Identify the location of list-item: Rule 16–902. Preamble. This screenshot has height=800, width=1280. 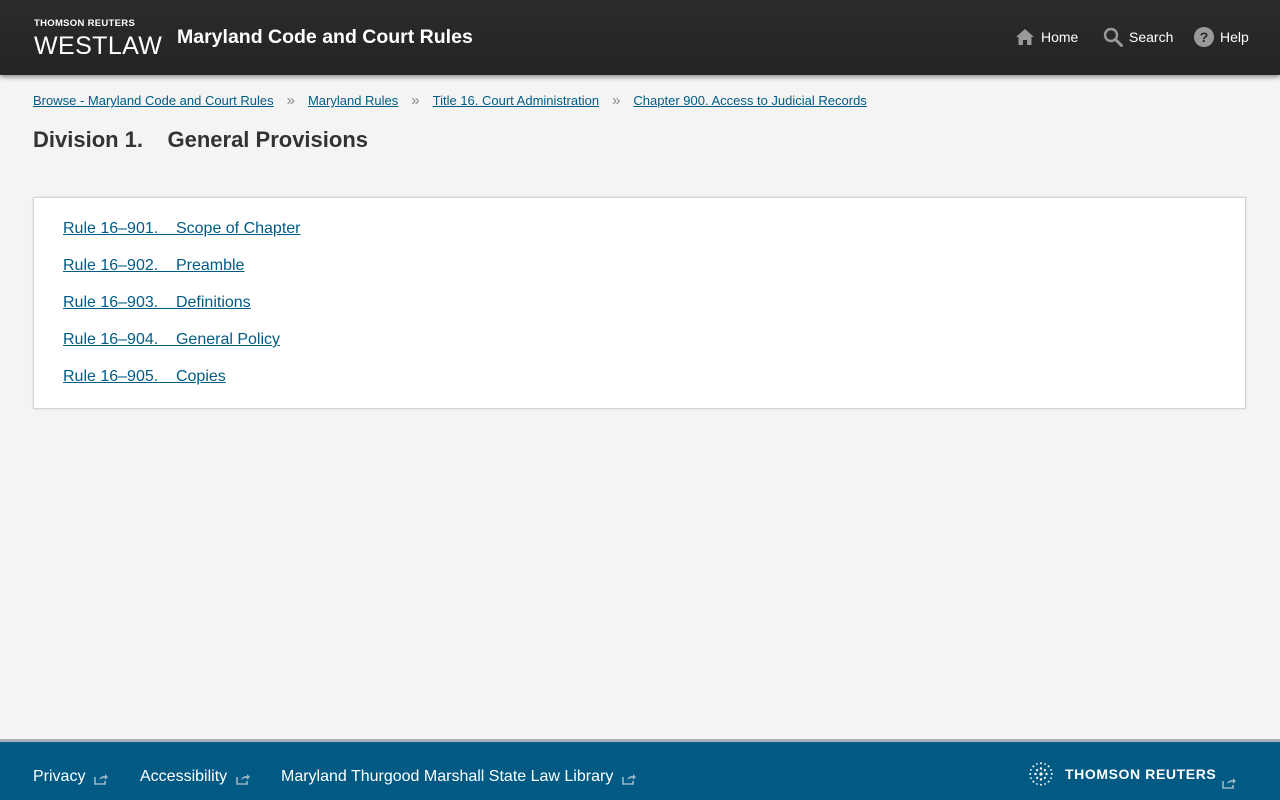
(182, 273).